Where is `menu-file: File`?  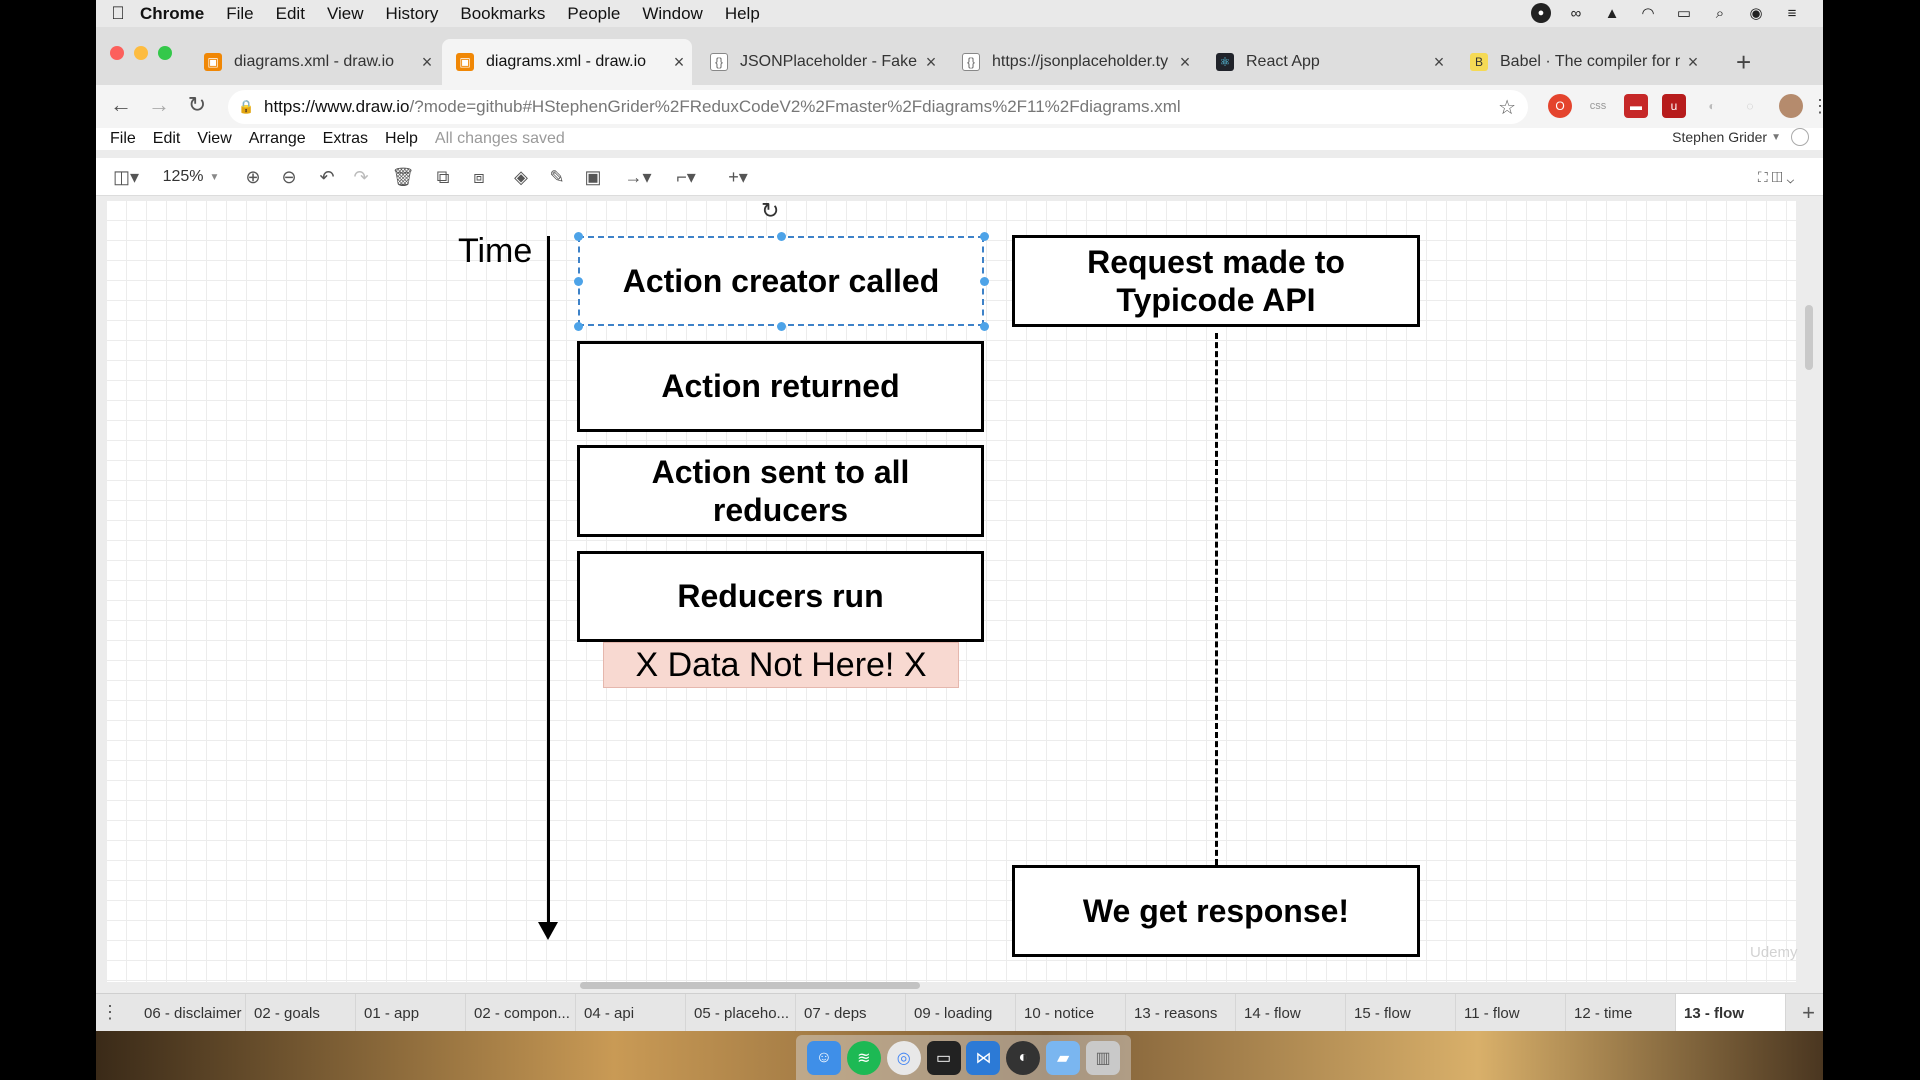 menu-file: File is located at coordinates (239, 14).